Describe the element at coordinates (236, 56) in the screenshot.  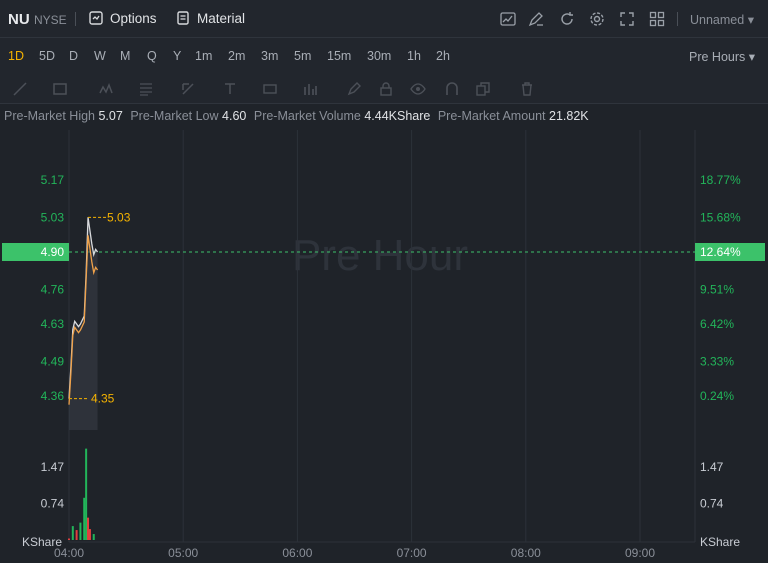
I see `timeframe-2m: 2m` at that location.